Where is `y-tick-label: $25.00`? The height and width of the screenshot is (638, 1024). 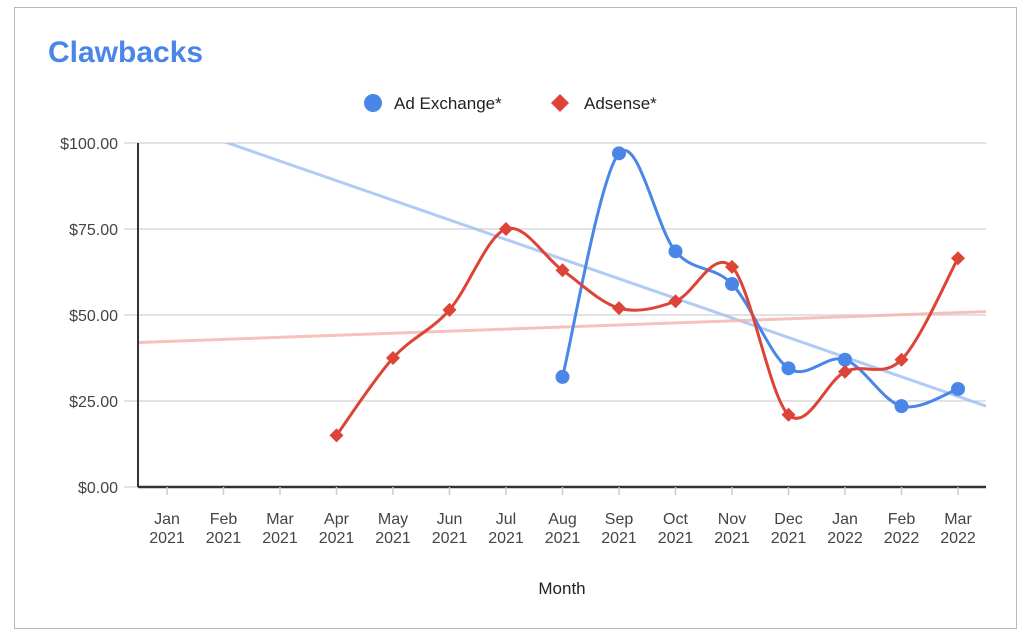
y-tick-label: $25.00 is located at coordinates (93, 402).